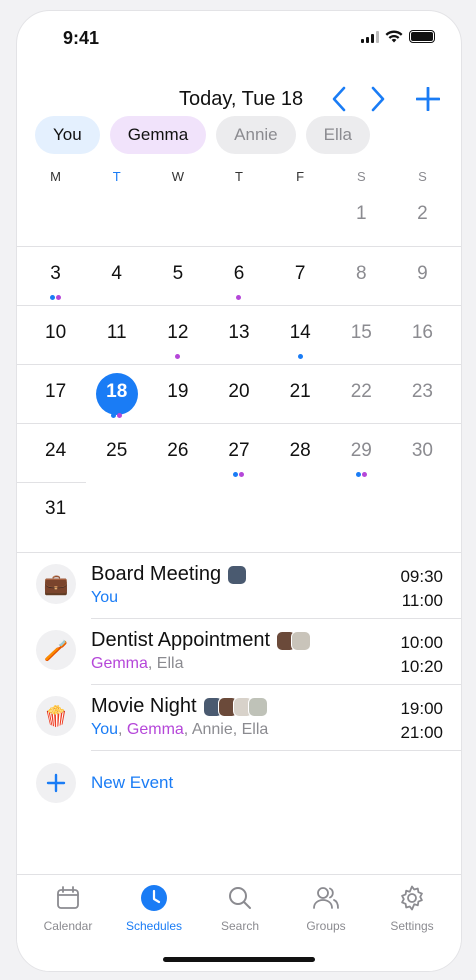  Describe the element at coordinates (300, 394) in the screenshot. I see `day-cell: 21` at that location.